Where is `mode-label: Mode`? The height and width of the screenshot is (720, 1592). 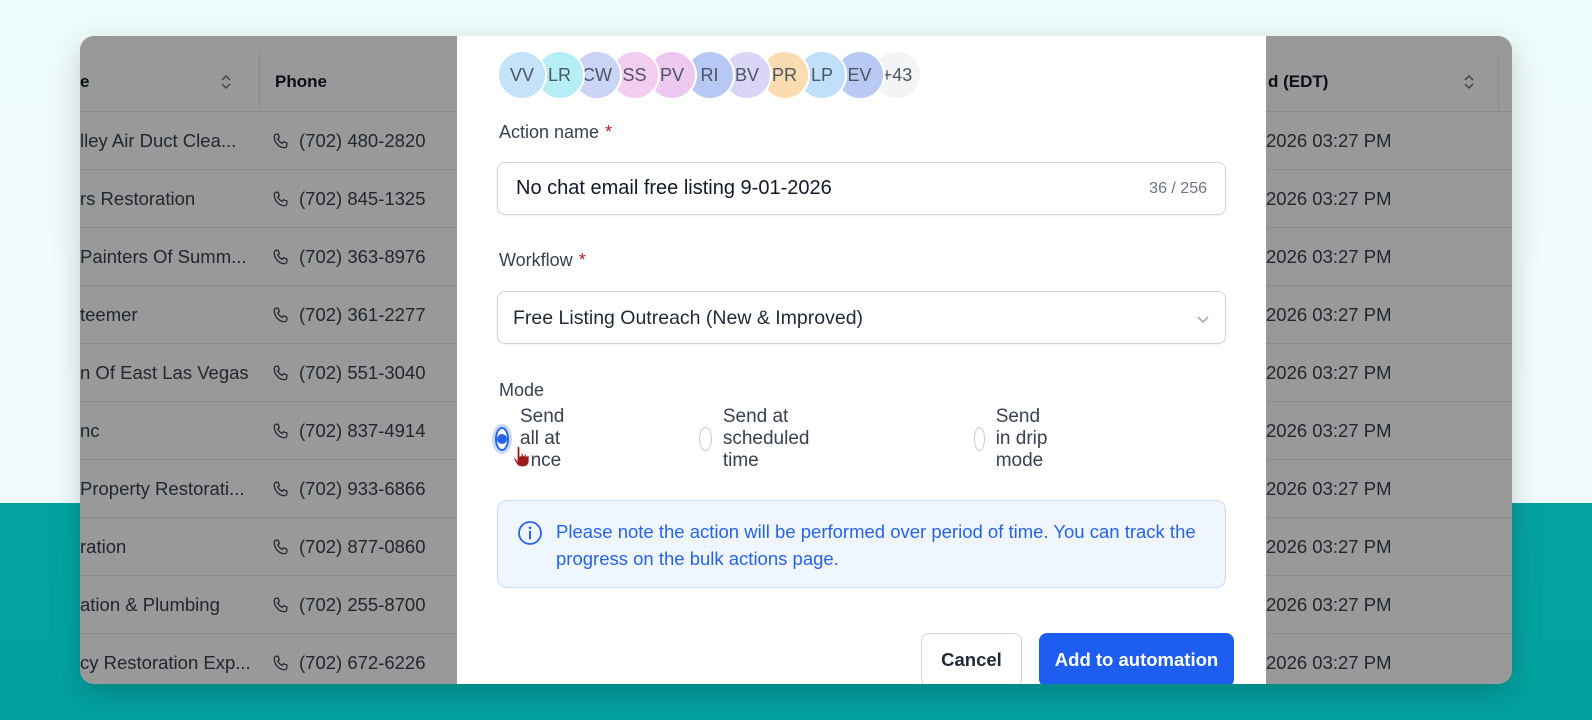 mode-label: Mode is located at coordinates (521, 390).